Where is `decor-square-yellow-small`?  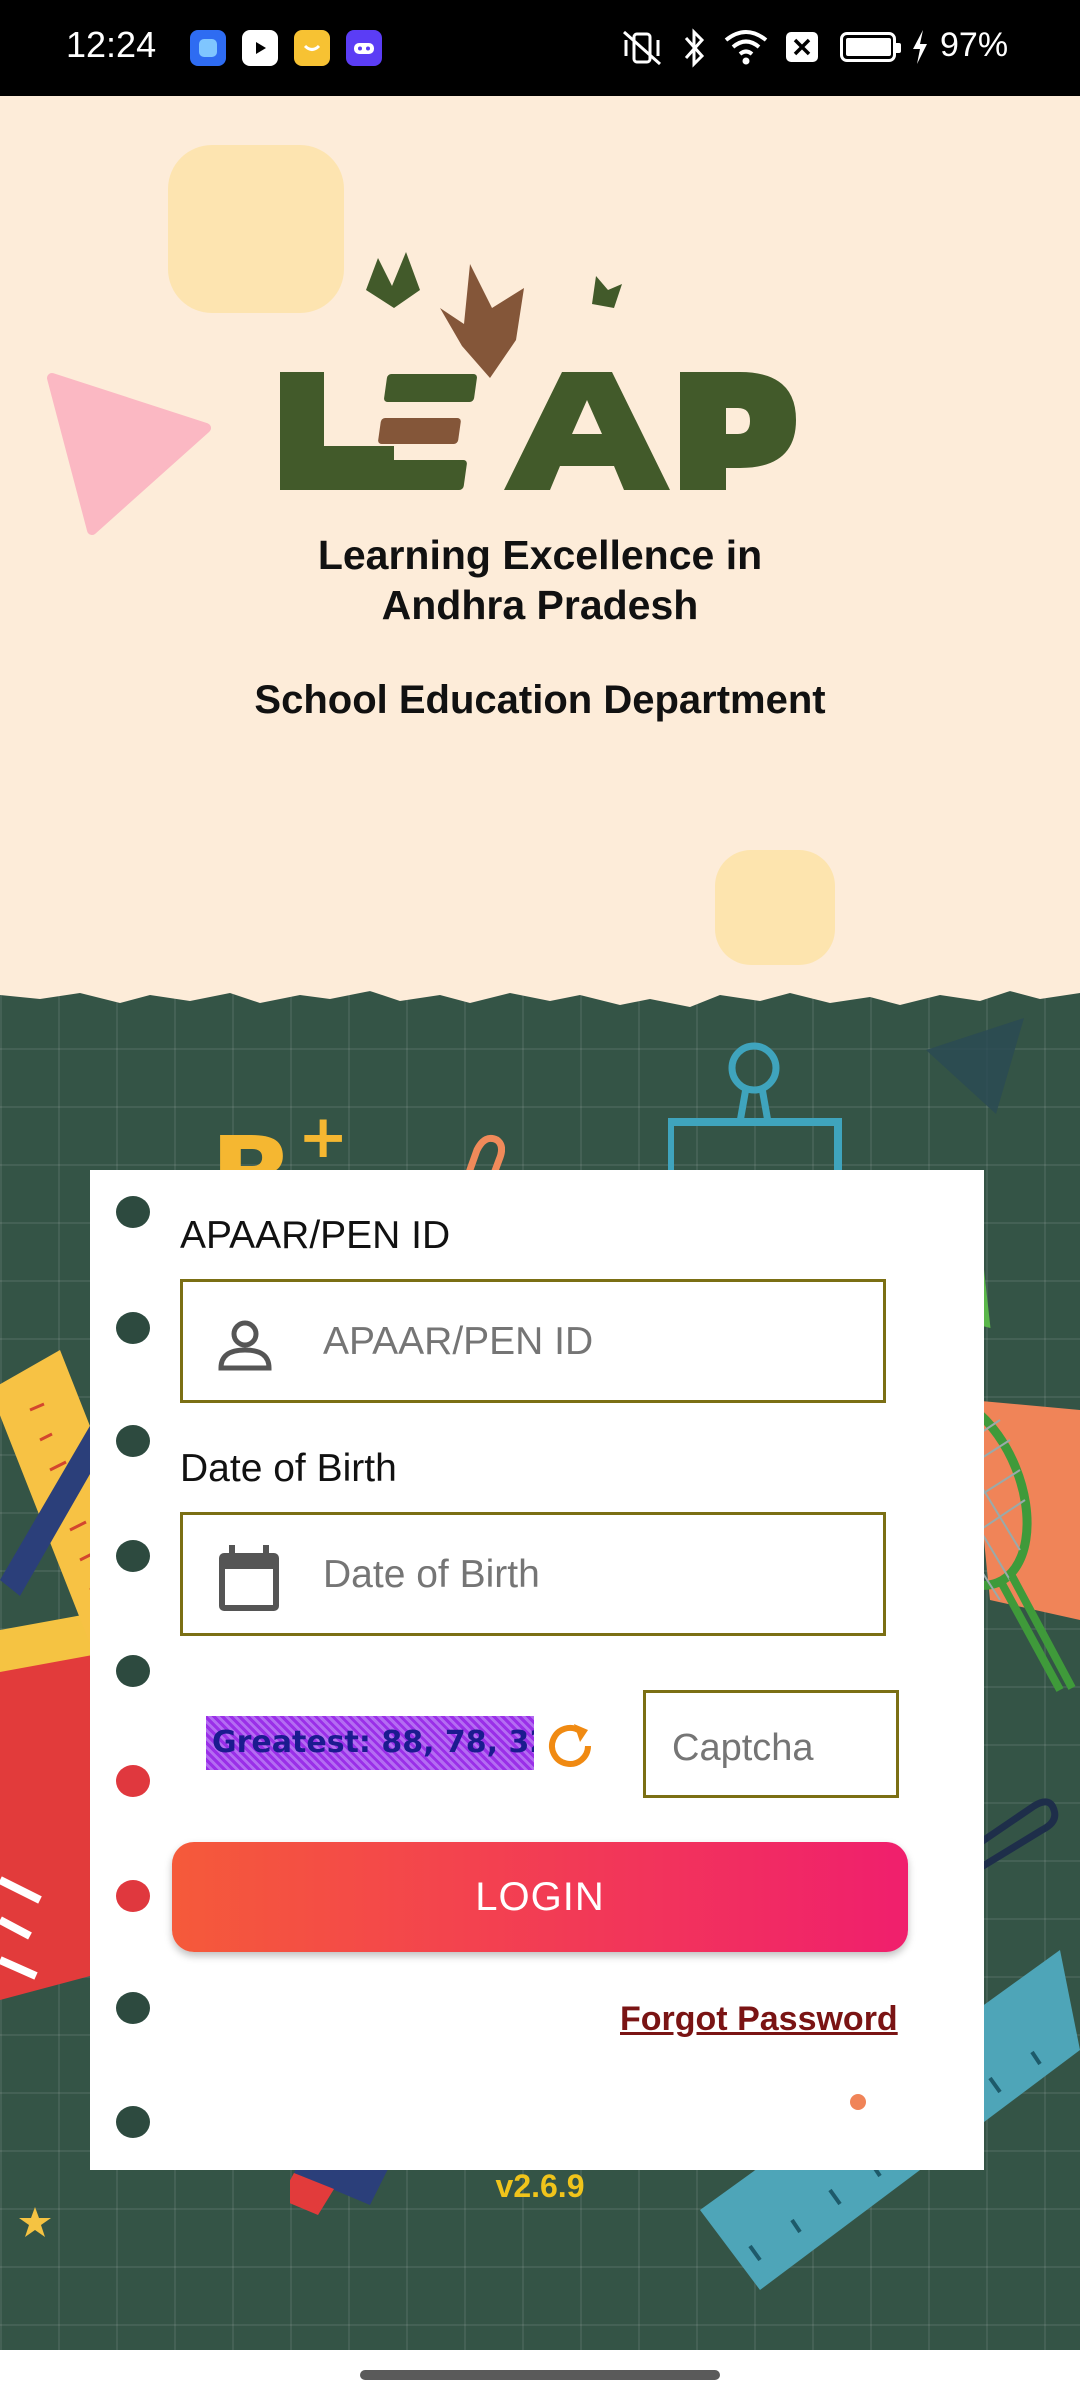
decor-square-yellow-small is located at coordinates (775, 907).